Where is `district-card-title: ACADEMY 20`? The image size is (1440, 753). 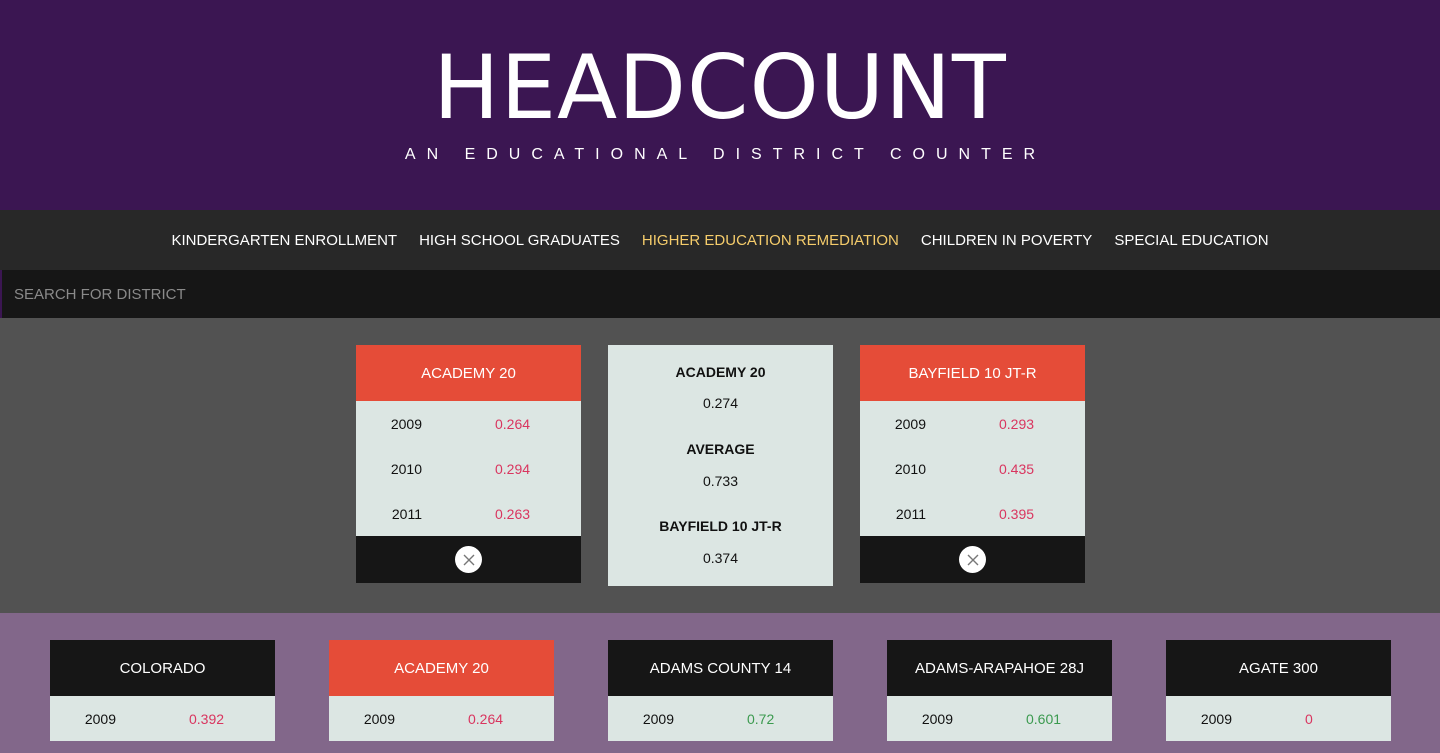
district-card-title: ACADEMY 20 is located at coordinates (441, 668).